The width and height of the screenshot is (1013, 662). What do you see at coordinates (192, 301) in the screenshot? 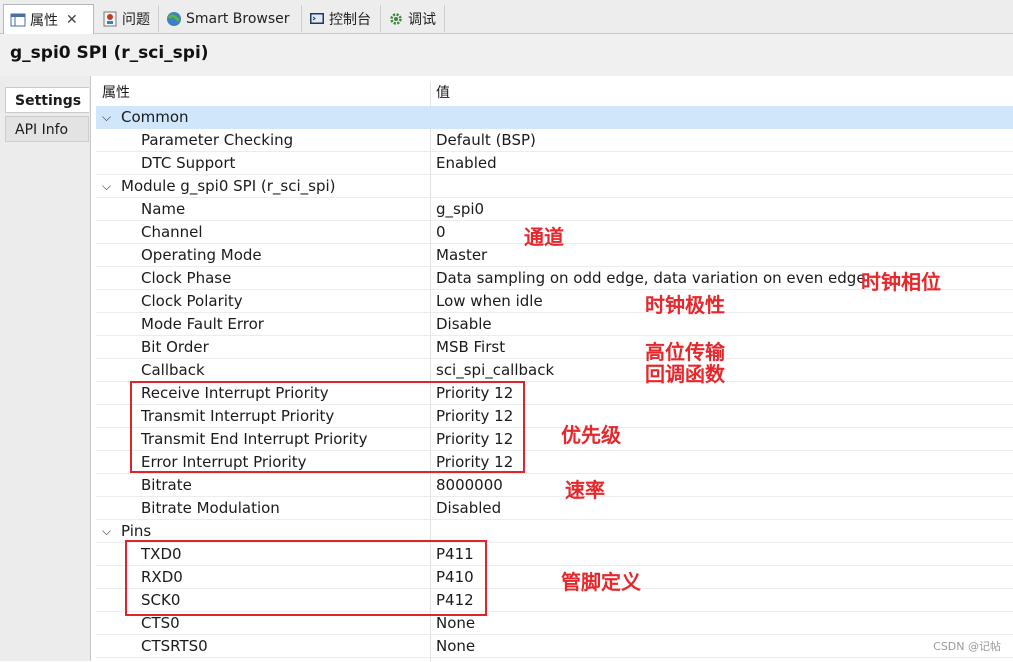
I see `property-name: Clock Polarity` at bounding box center [192, 301].